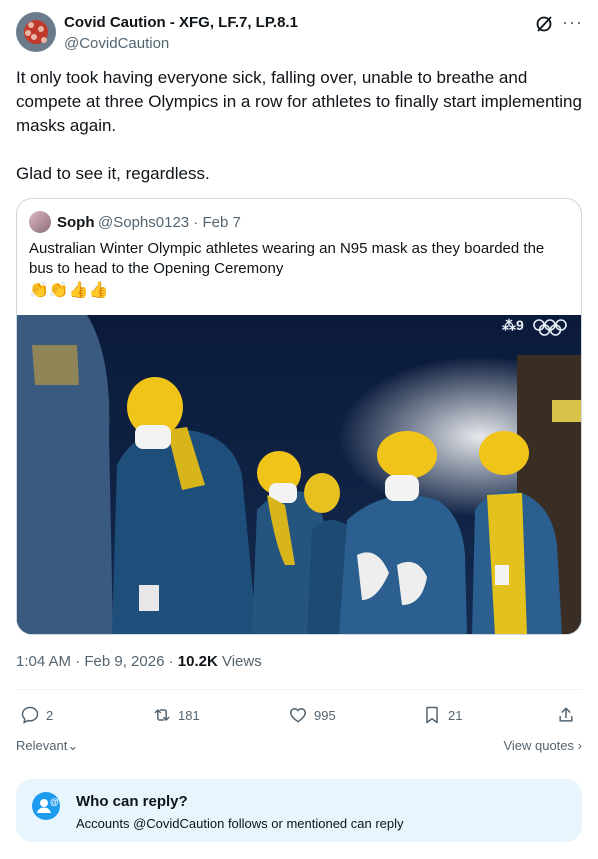  I want to click on chevron-down-icon: ⌄, so click(73, 745).